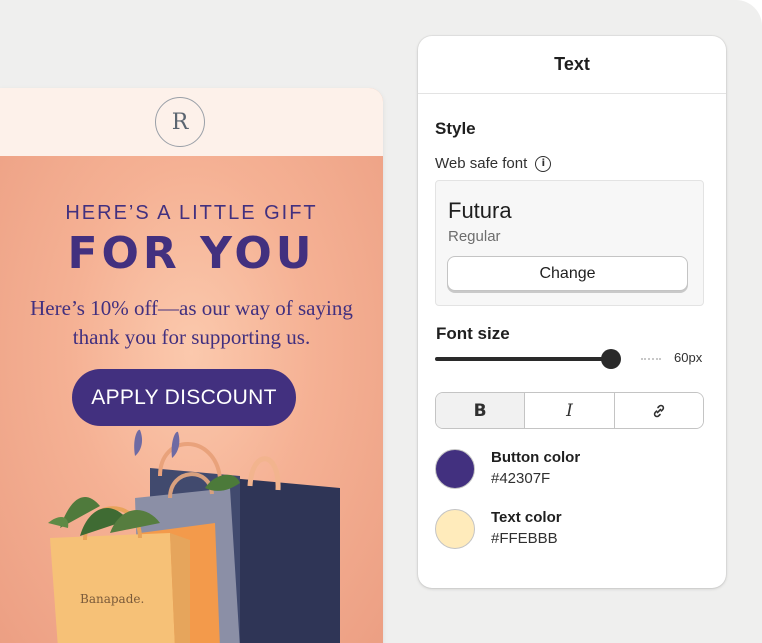 The width and height of the screenshot is (762, 643). I want to click on email-header: R, so click(191, 122).